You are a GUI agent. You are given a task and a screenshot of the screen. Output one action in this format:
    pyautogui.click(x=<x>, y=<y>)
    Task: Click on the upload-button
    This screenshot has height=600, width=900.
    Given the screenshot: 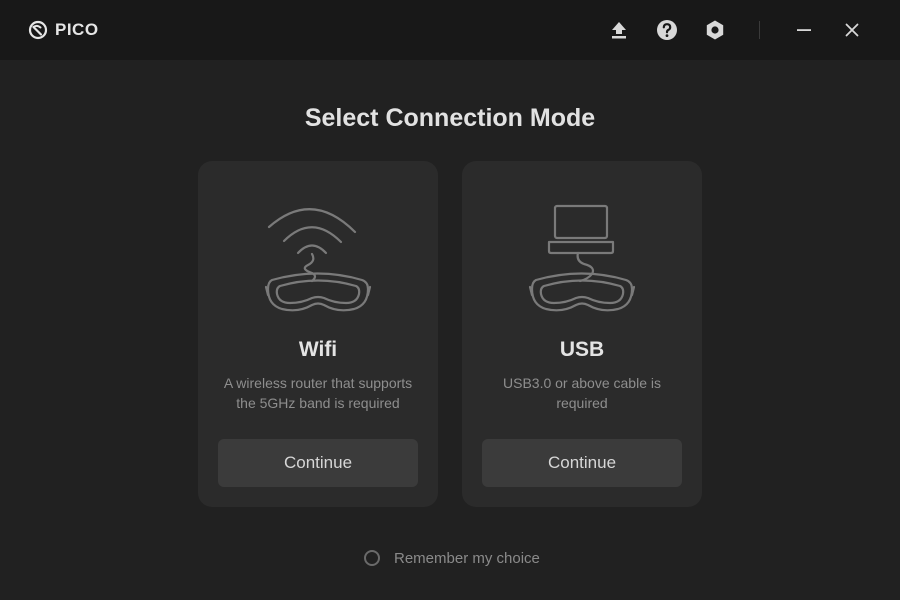 What is the action you would take?
    pyautogui.click(x=619, y=30)
    